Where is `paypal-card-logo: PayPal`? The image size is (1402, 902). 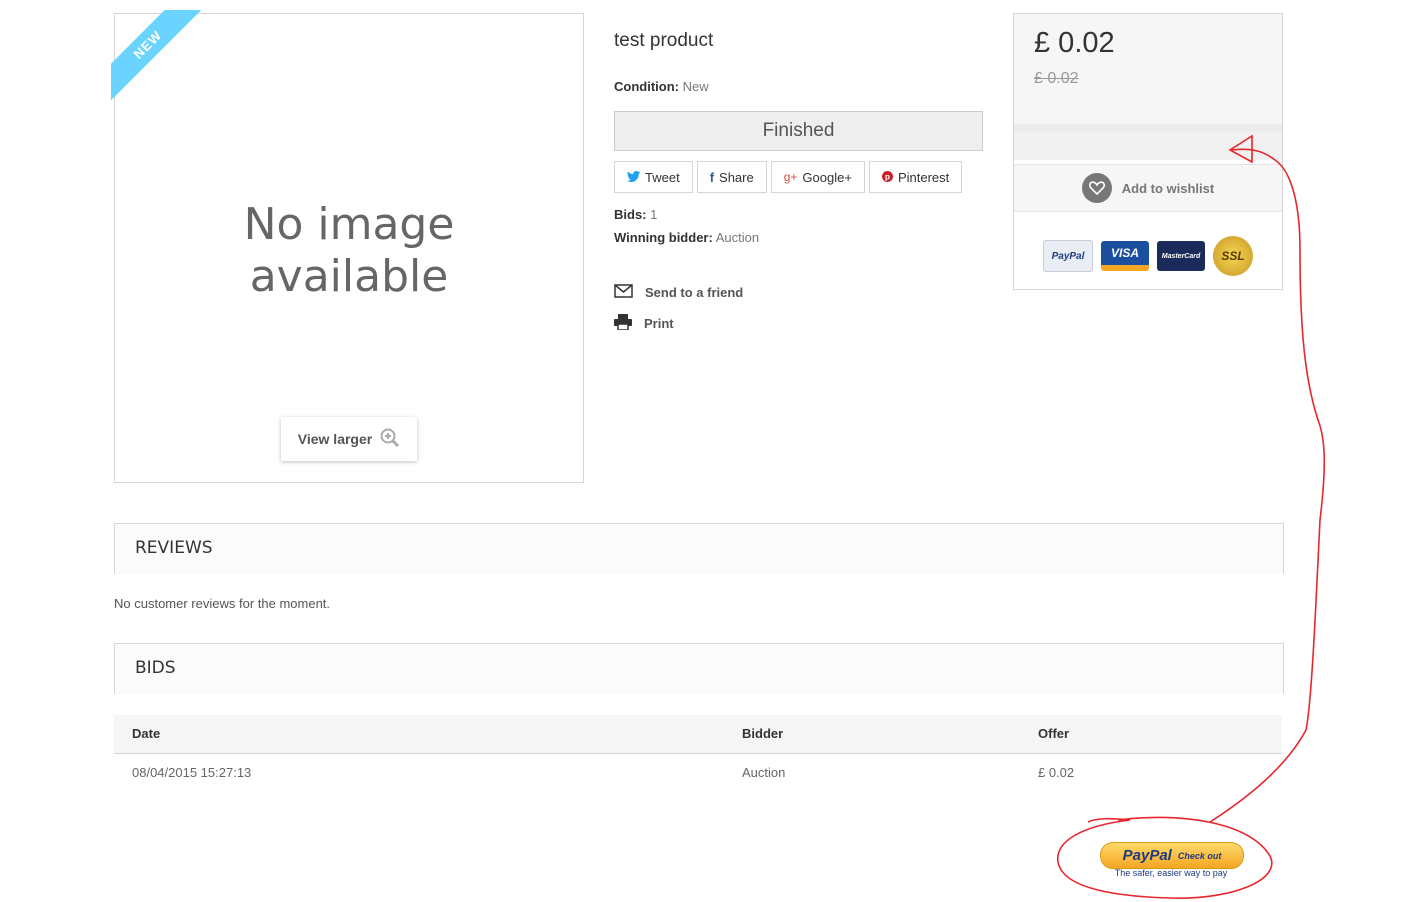 paypal-card-logo: PayPal is located at coordinates (1068, 256).